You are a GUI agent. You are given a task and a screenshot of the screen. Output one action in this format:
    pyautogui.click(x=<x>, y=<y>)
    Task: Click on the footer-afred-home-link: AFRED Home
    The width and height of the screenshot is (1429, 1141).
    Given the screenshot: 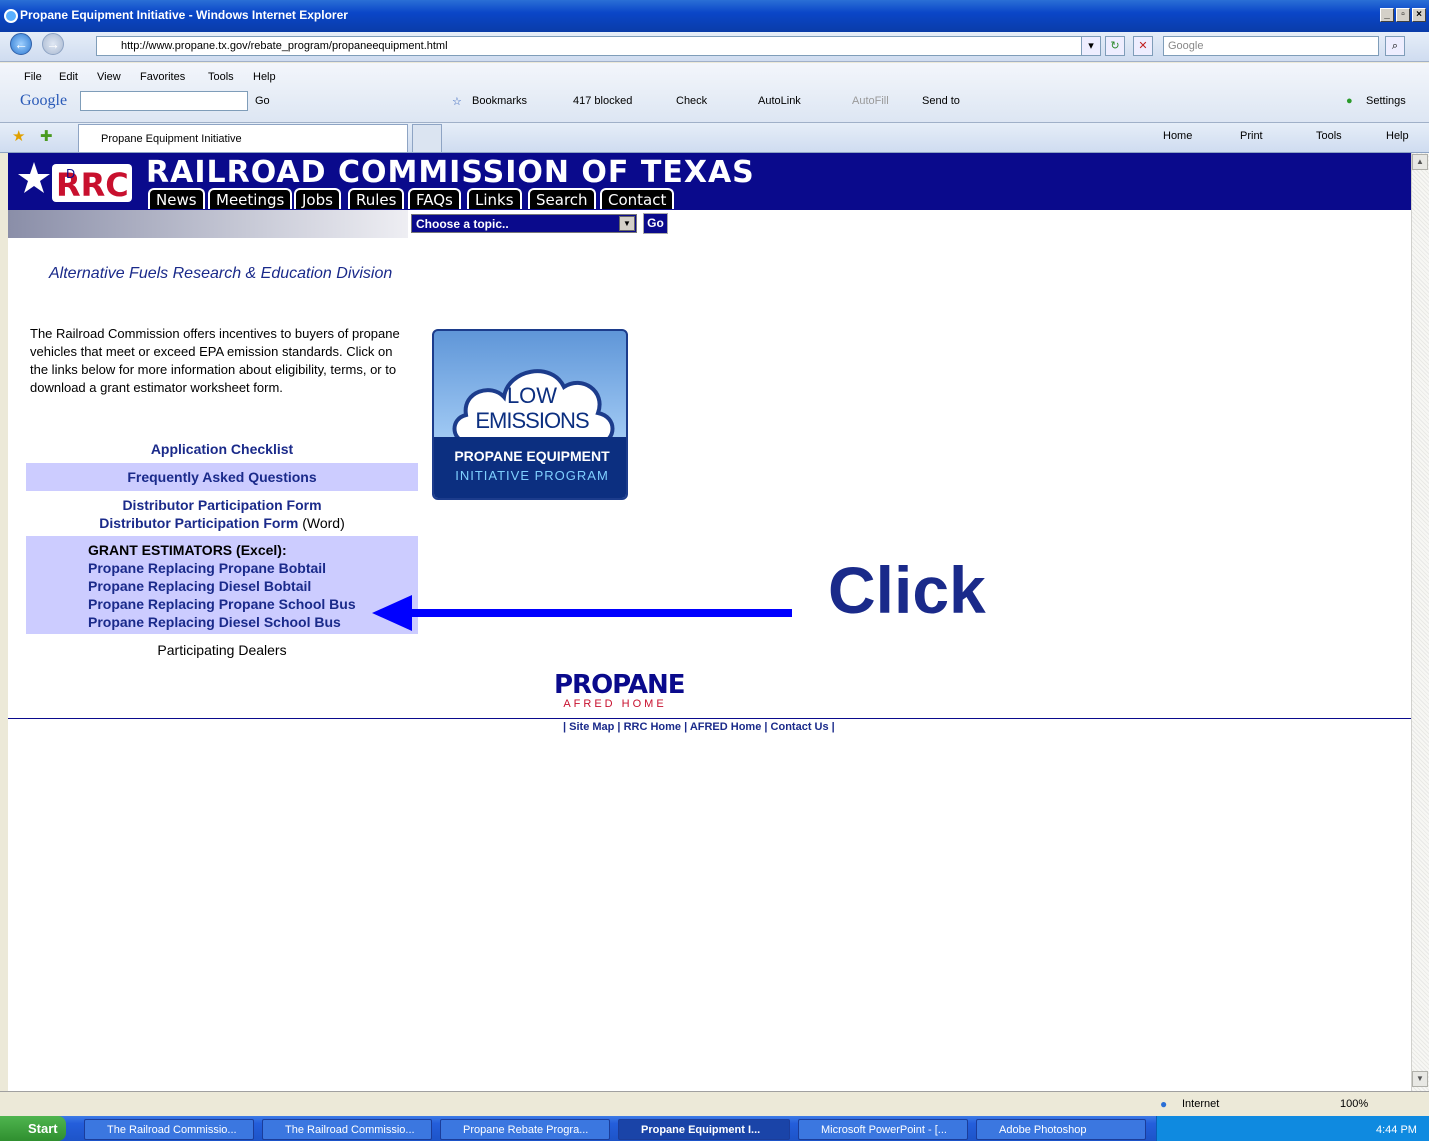 What is the action you would take?
    pyautogui.click(x=726, y=727)
    